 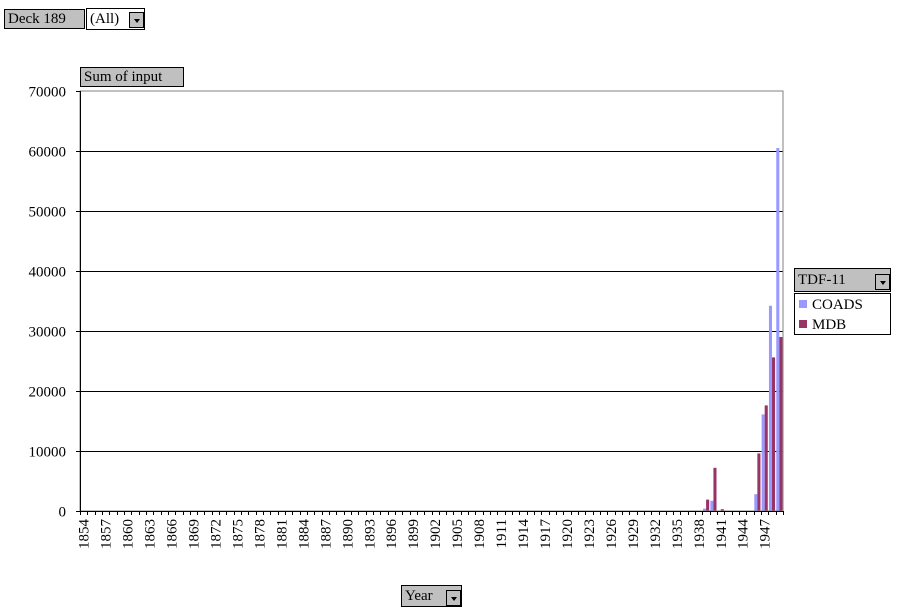 I want to click on x-tick-label: 1920, so click(x=568, y=534).